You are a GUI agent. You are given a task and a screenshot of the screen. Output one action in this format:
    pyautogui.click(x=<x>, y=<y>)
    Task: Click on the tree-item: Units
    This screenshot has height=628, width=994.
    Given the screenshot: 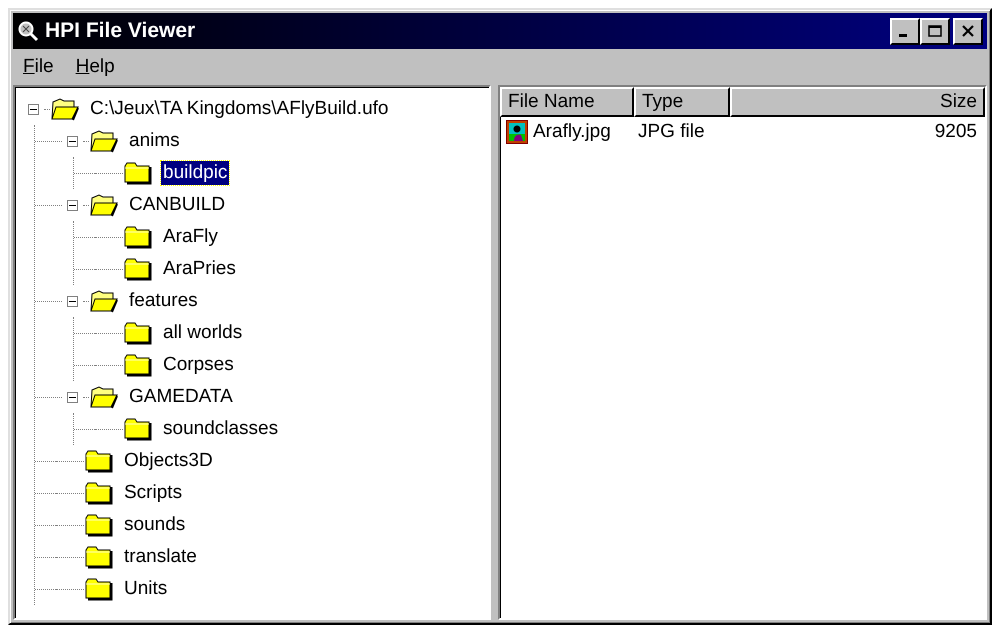 What is the action you would take?
    pyautogui.click(x=146, y=589)
    